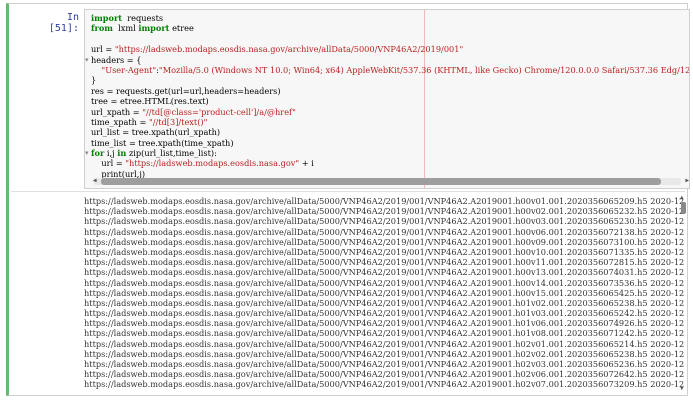 Image resolution: width=693 pixels, height=402 pixels. Describe the element at coordinates (162, 142) in the screenshot. I see `code-text: time_list = tree.xpath(time_xpath)` at that location.